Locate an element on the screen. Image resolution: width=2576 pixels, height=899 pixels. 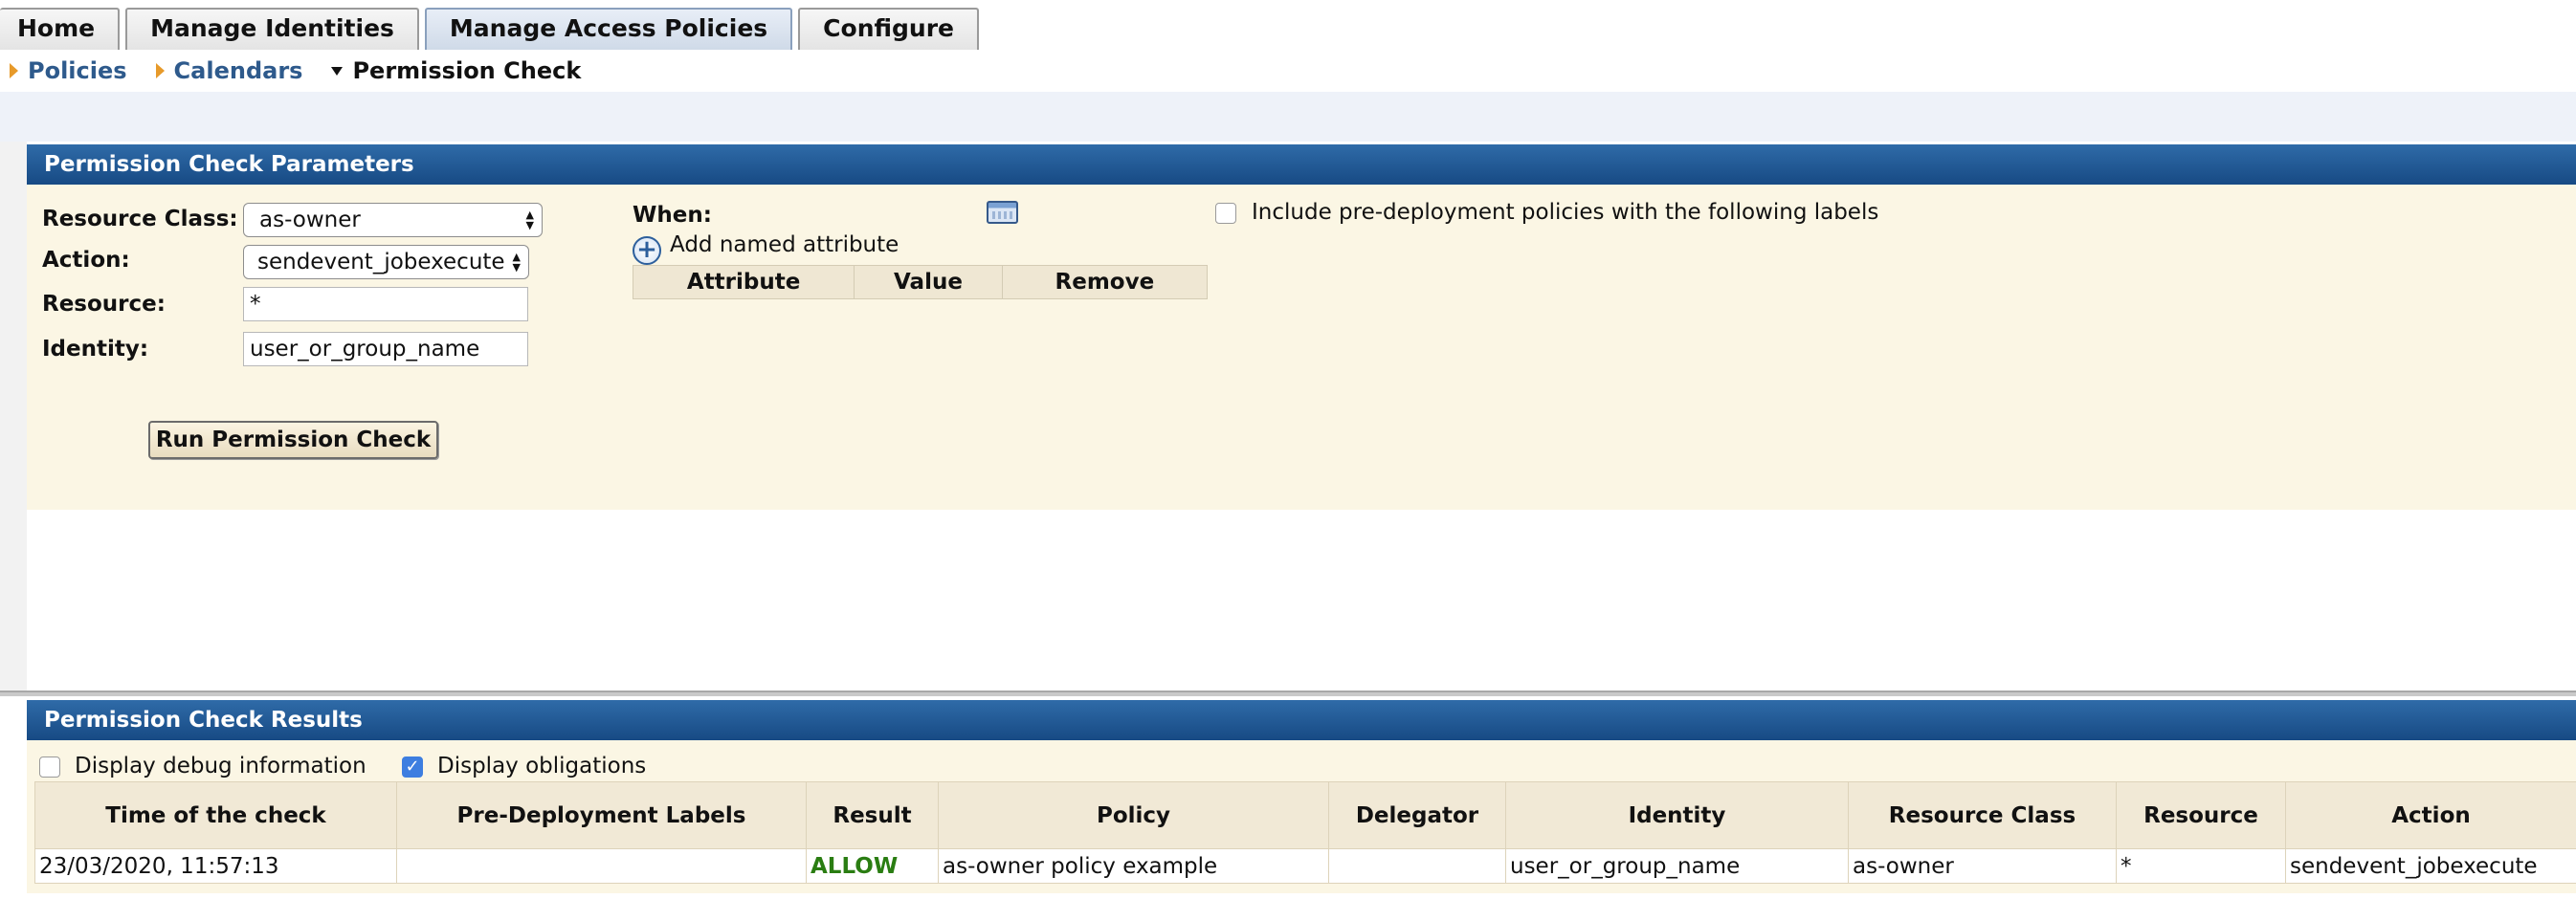
obligations-label: Display obligations is located at coordinates (542, 766).